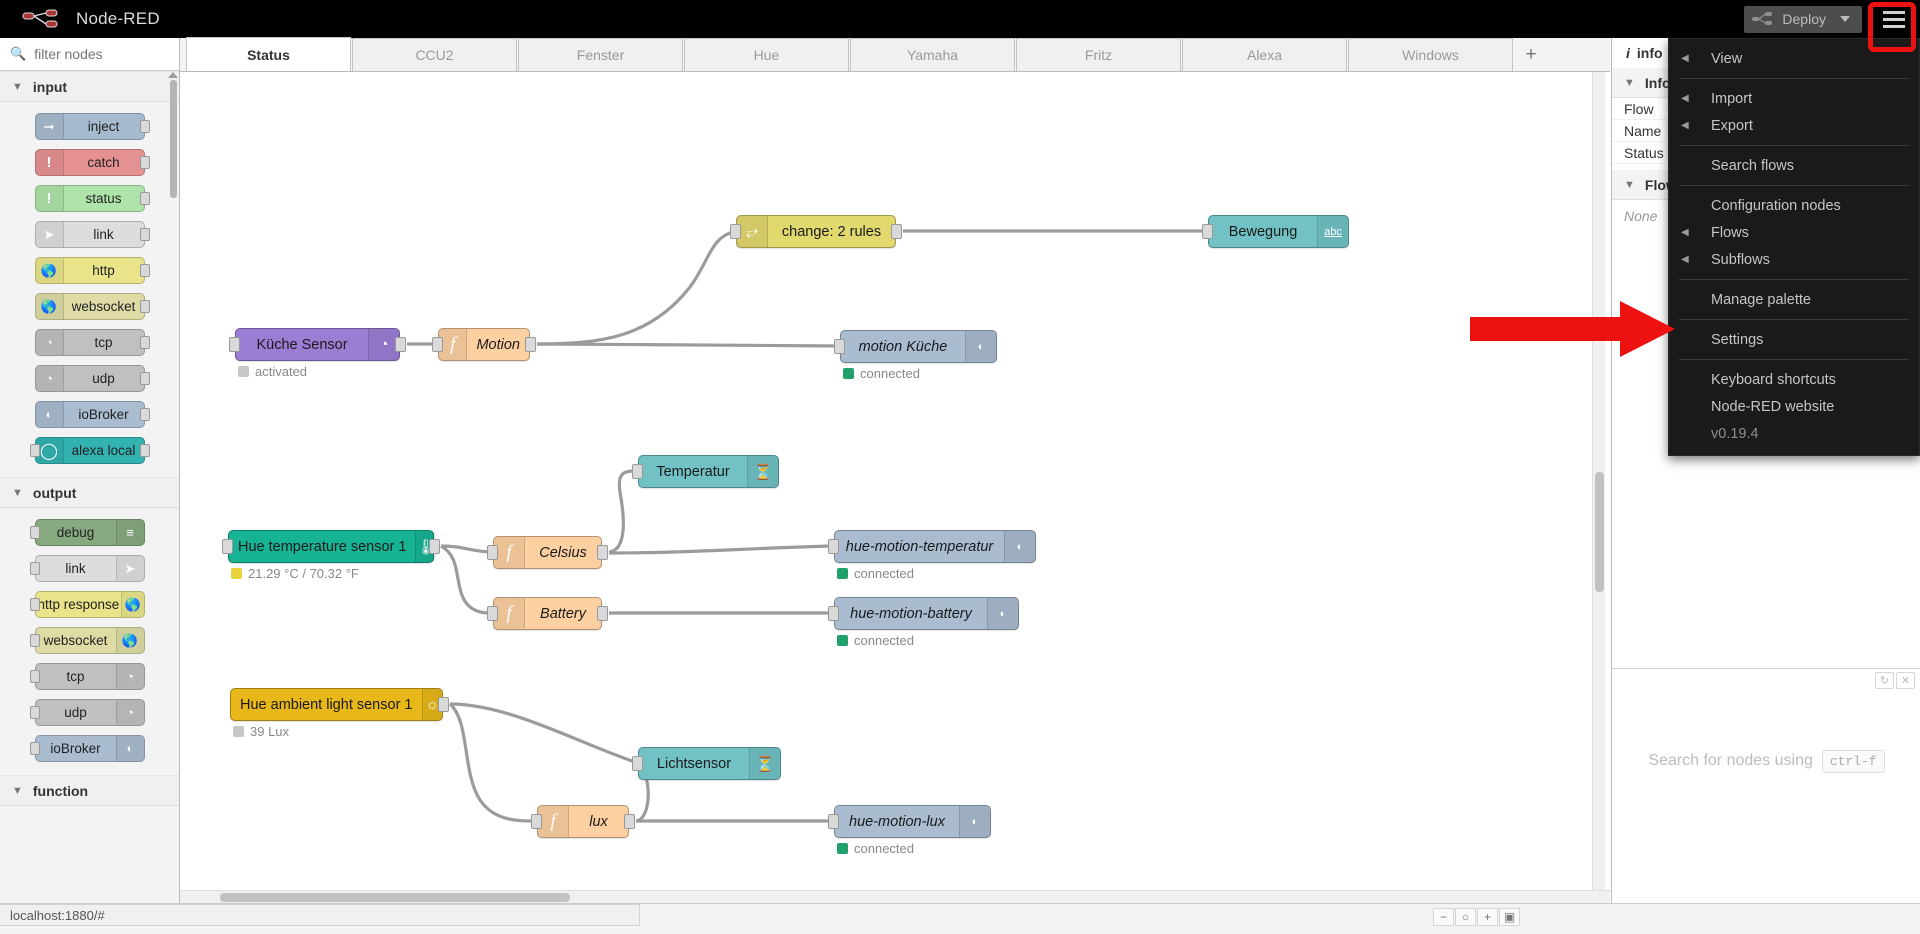 This screenshot has width=1920, height=934. I want to click on palette-node-catch: ! catch, so click(92, 162).